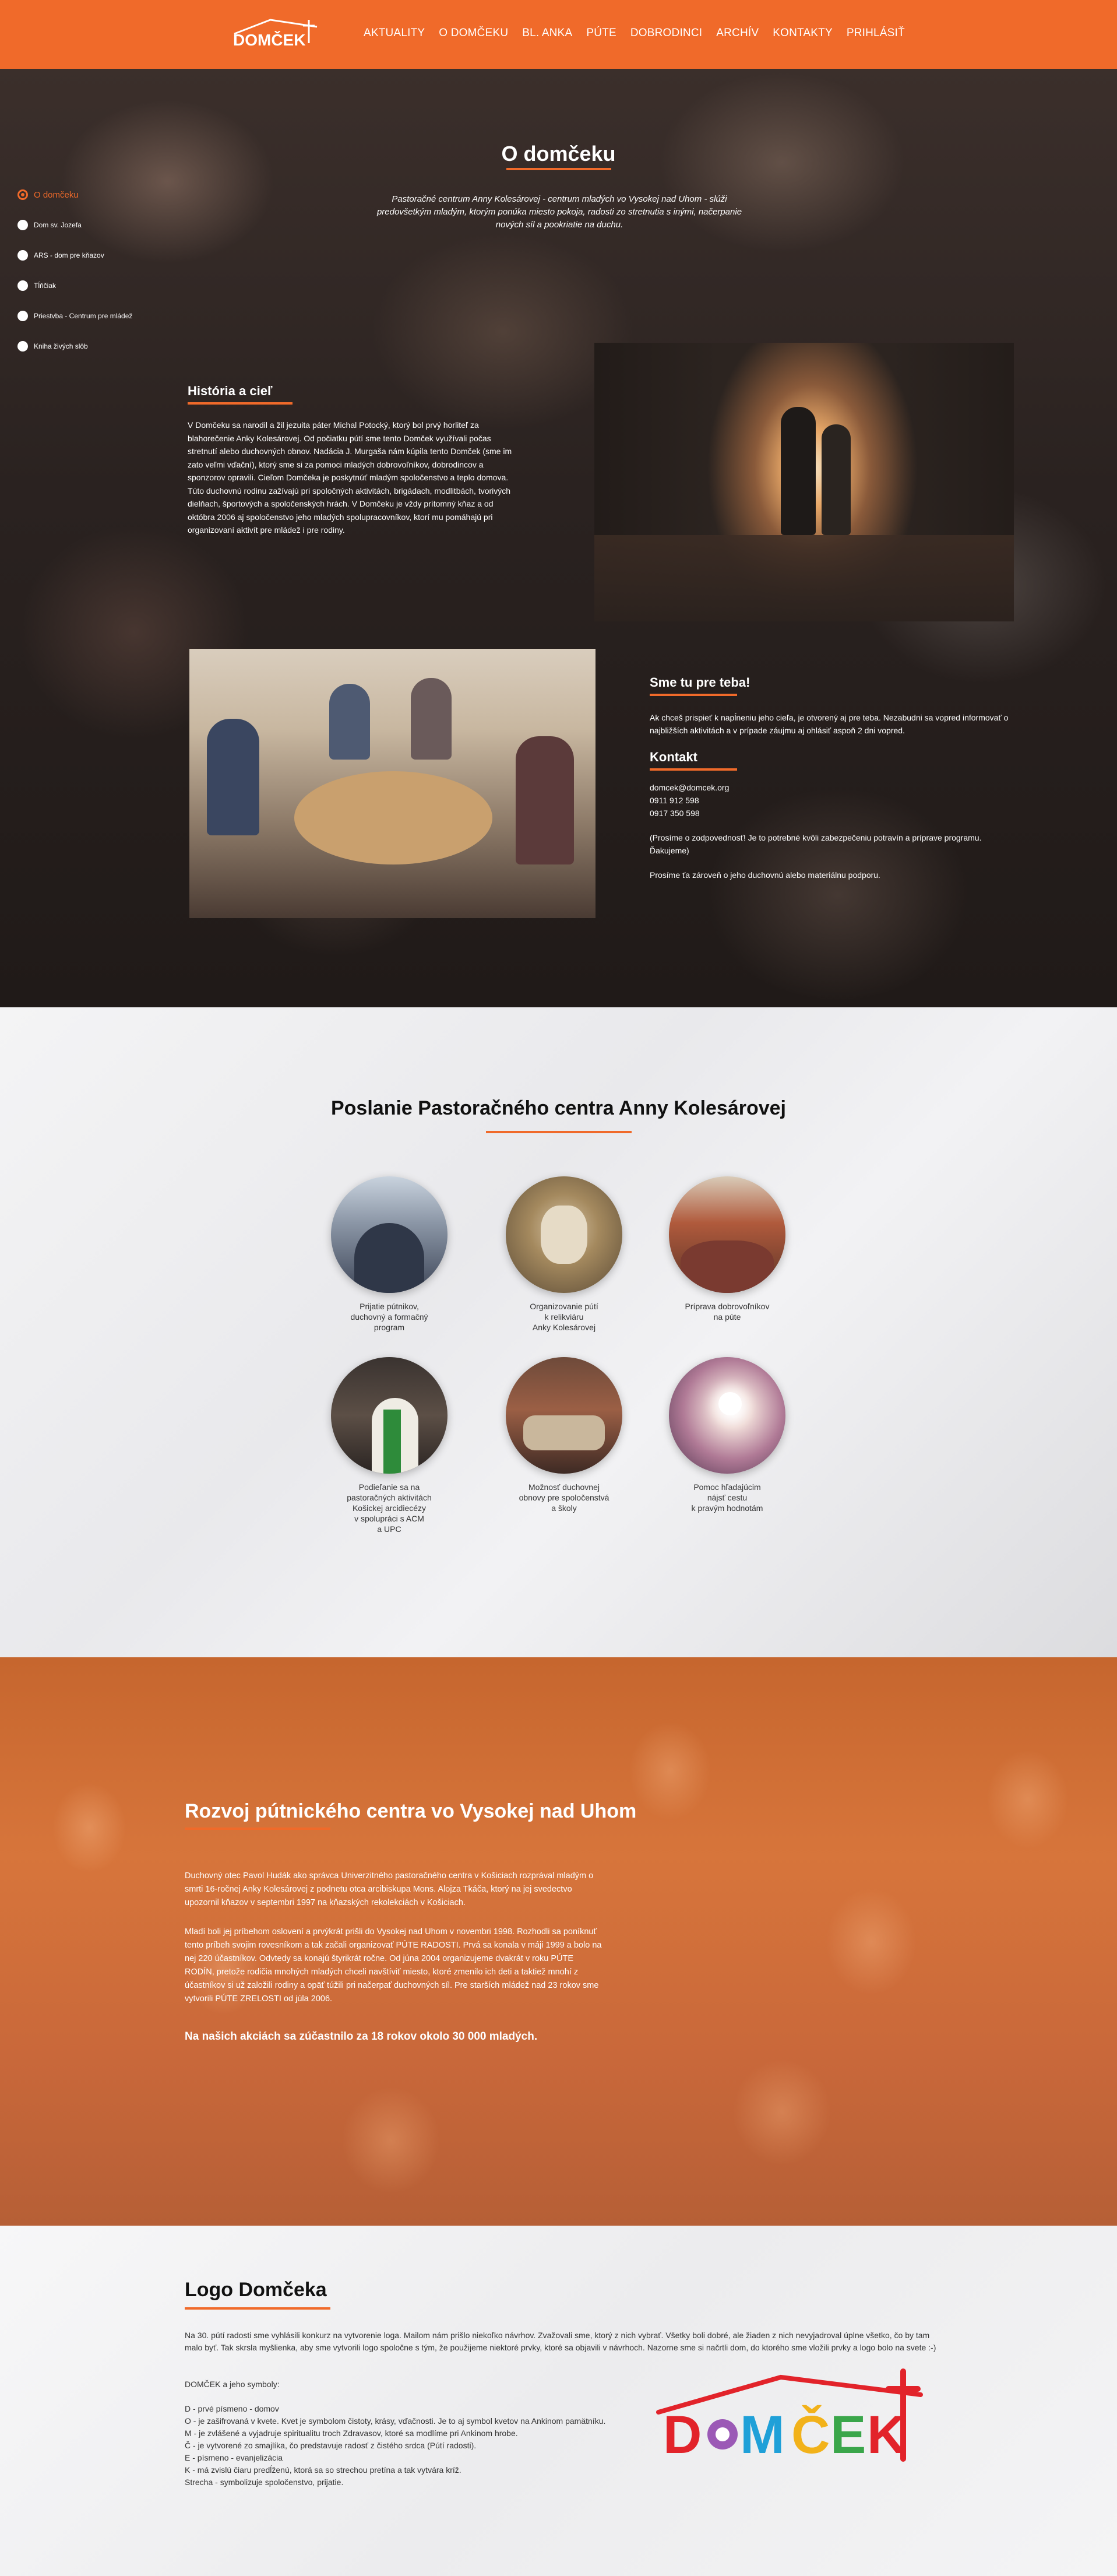 This screenshot has width=1117, height=2576. Describe the element at coordinates (230, 391) in the screenshot. I see `history-title: História a cieľ` at that location.